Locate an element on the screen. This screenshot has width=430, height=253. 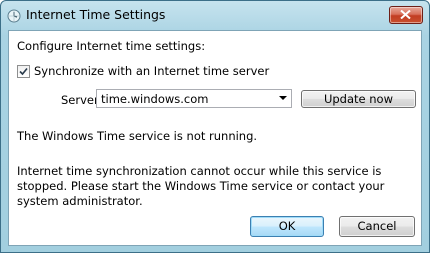
server-value: time.windows.com is located at coordinates (154, 99).